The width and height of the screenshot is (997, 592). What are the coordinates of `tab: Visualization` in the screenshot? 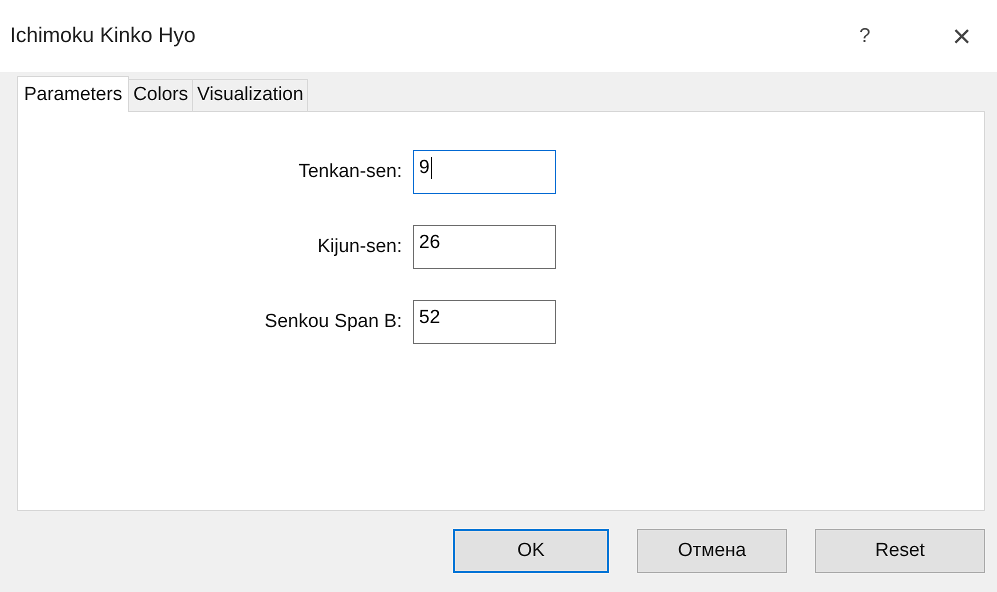 It's located at (250, 95).